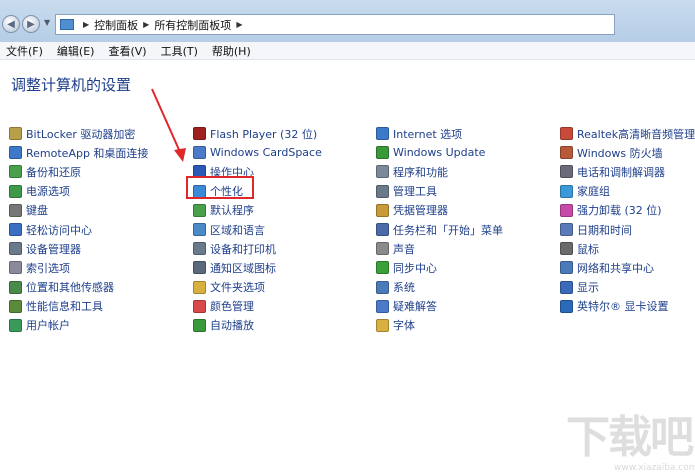 This screenshot has height=475, width=695. What do you see at coordinates (168, 125) in the screenshot?
I see `annotation-arrow` at bounding box center [168, 125].